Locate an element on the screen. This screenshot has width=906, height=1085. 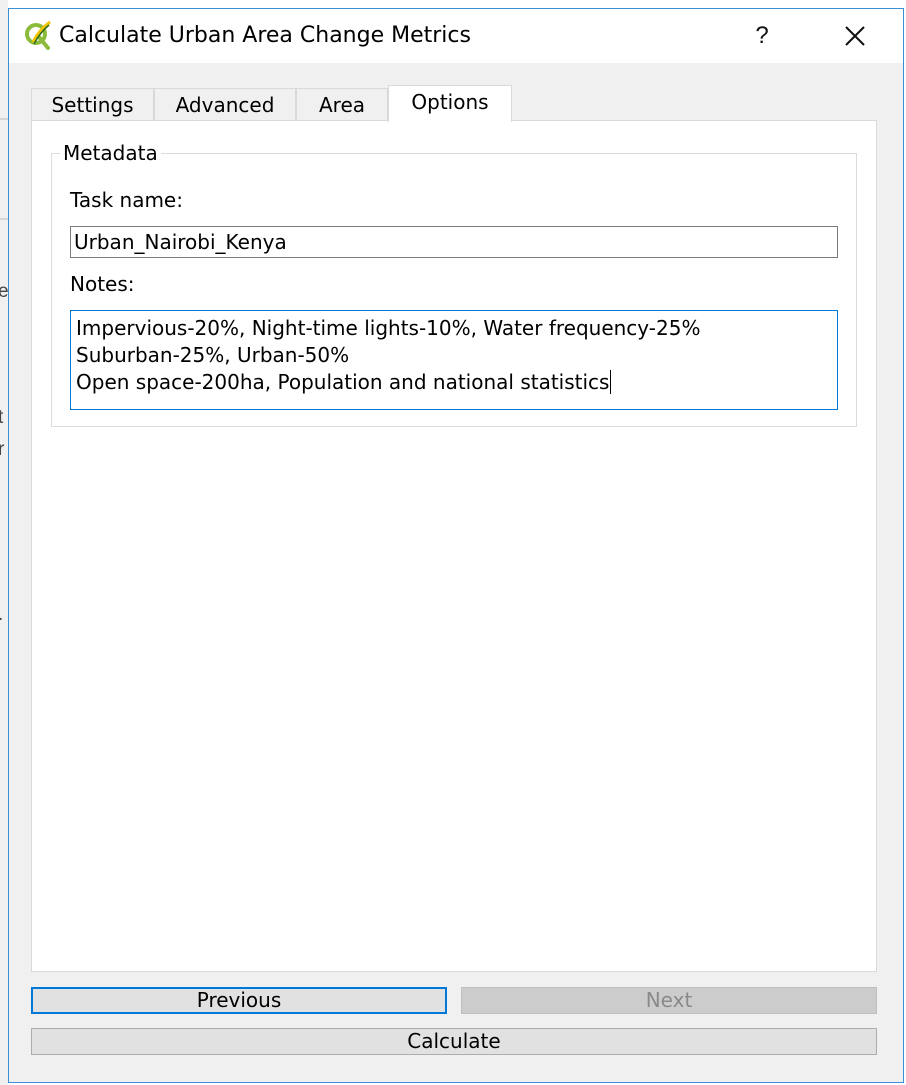
metadata-group-title: Metadata is located at coordinates (110, 153).